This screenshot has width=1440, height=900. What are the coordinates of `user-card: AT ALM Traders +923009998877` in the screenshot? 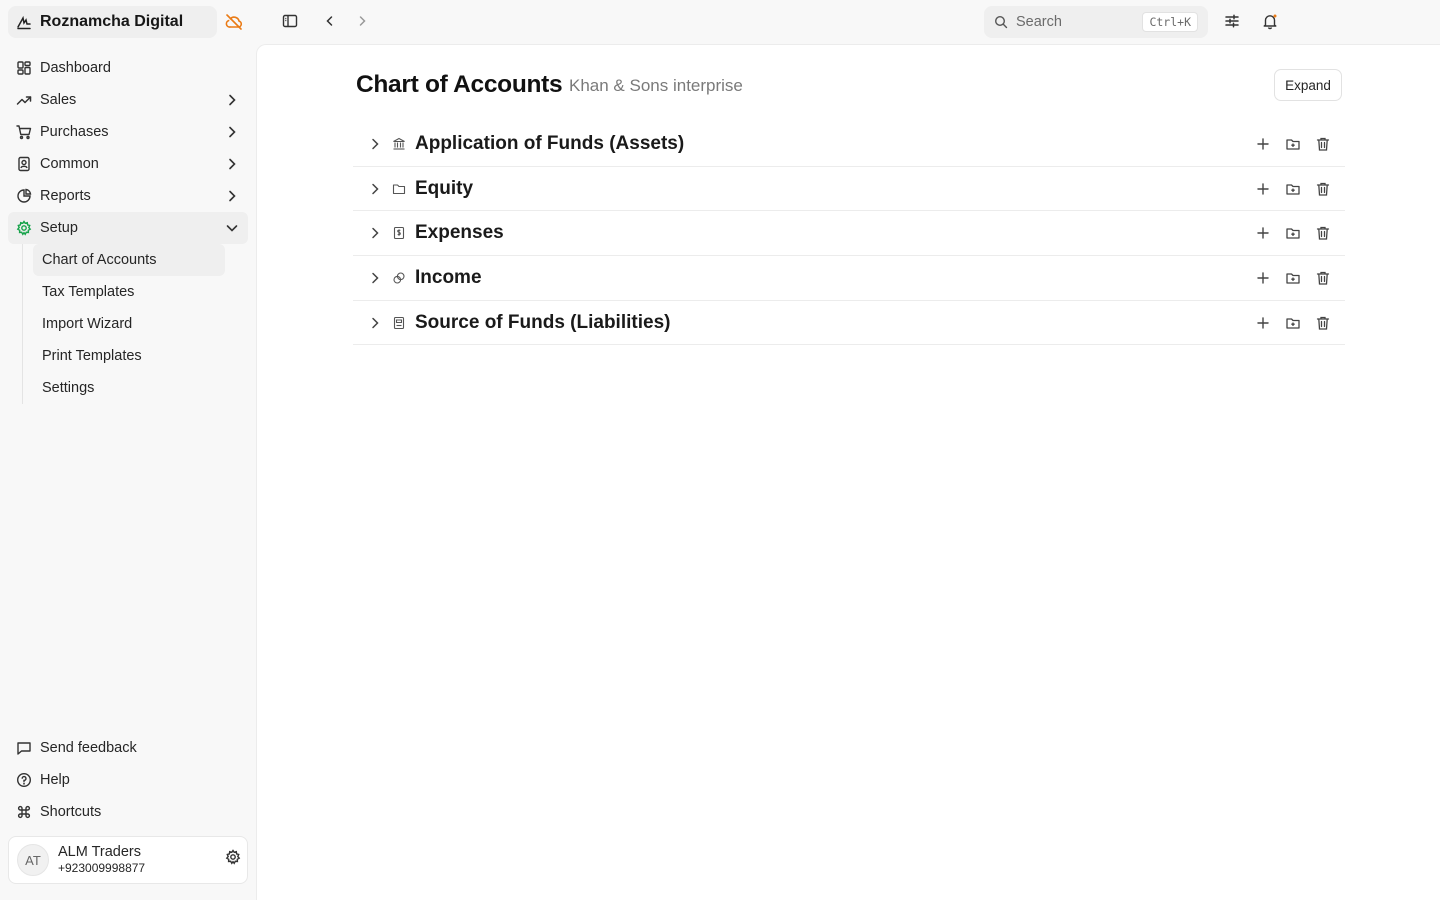 It's located at (128, 860).